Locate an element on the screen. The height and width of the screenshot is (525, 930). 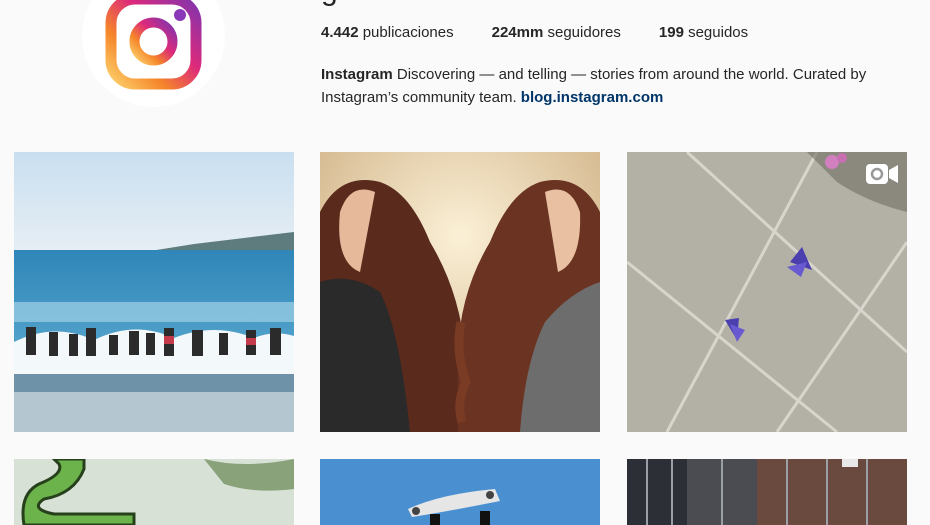
profile-website-link: blog.instagram.com is located at coordinates (592, 97).